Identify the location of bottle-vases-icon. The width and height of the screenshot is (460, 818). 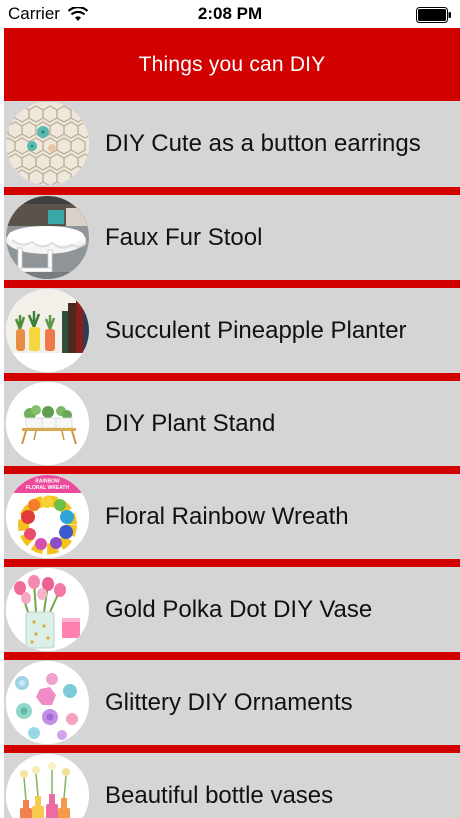
(47, 786).